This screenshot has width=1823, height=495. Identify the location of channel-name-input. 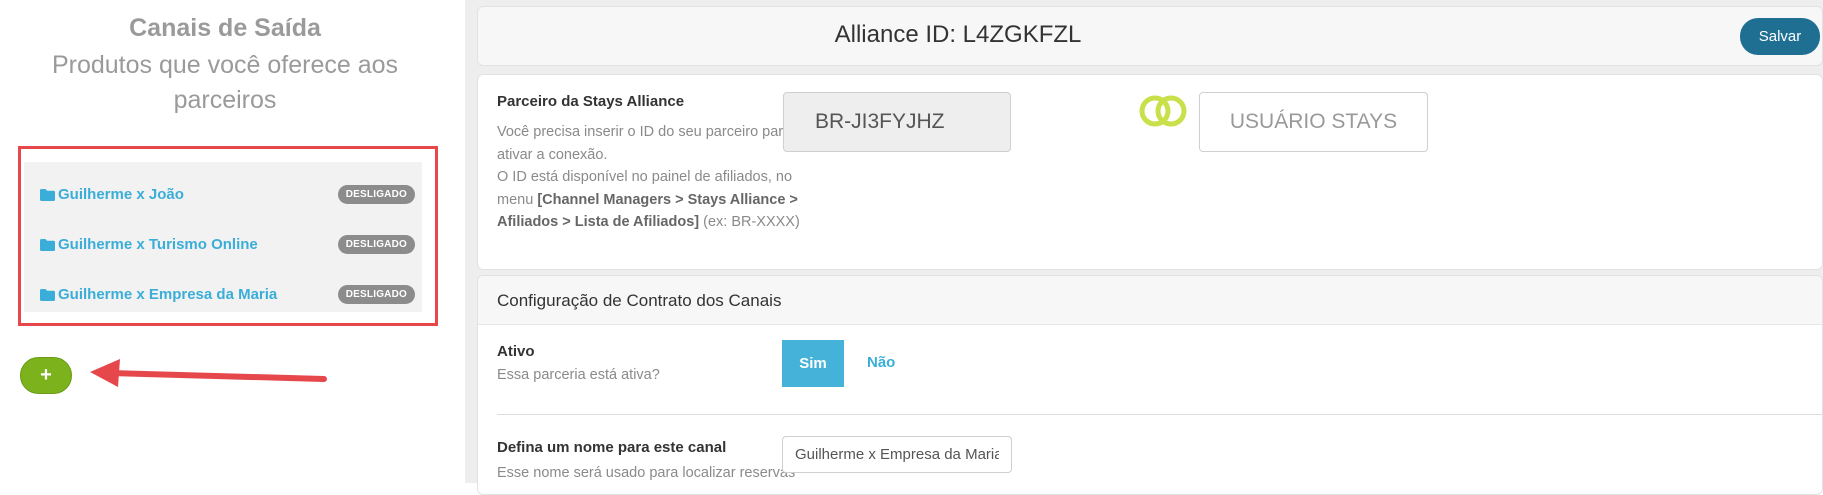
(897, 454).